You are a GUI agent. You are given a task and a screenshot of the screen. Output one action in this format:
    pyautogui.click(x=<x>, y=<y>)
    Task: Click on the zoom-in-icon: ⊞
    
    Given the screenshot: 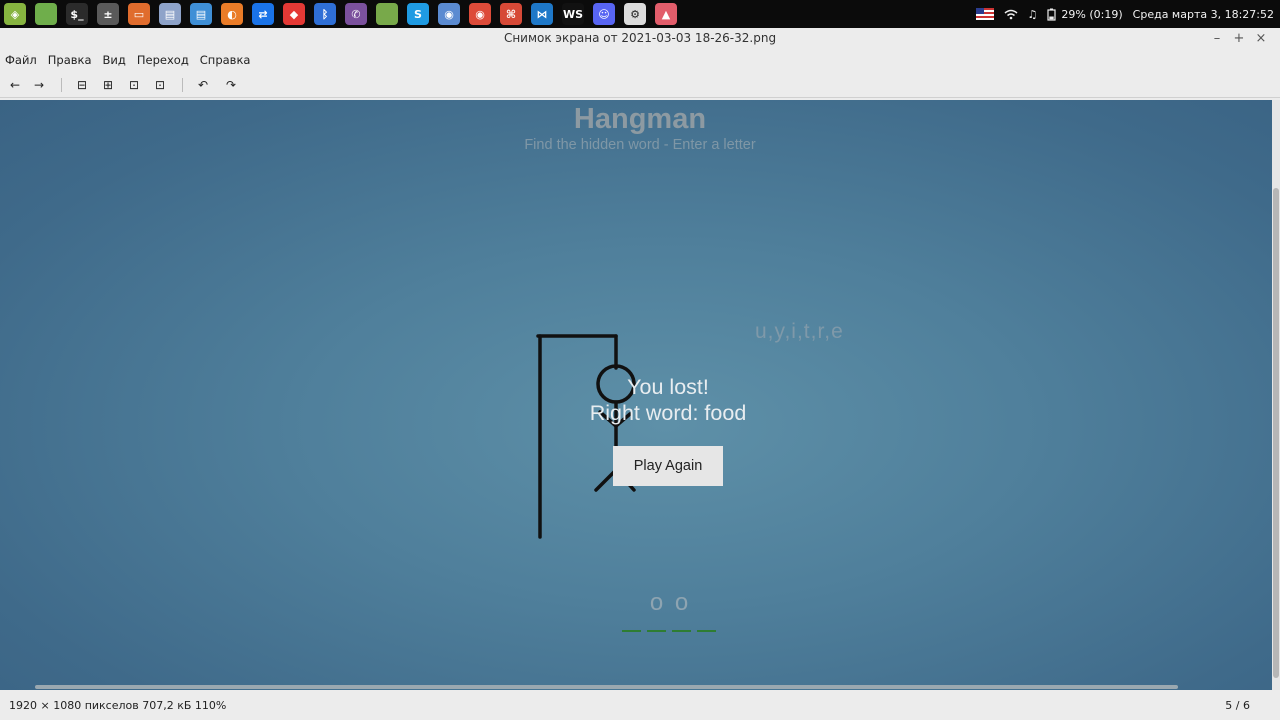 What is the action you would take?
    pyautogui.click(x=108, y=85)
    